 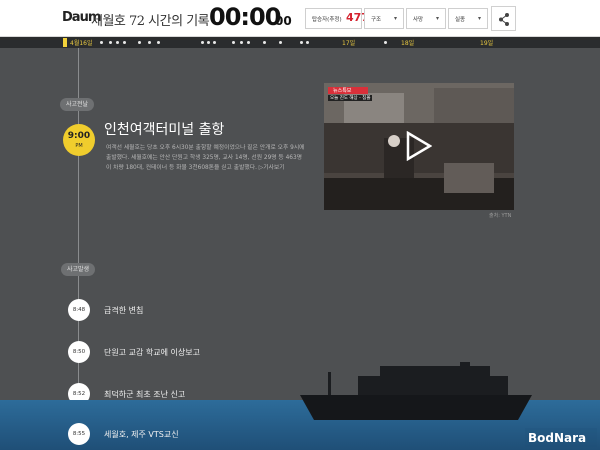 I want to click on missing-label: 실종, so click(x=460, y=20).